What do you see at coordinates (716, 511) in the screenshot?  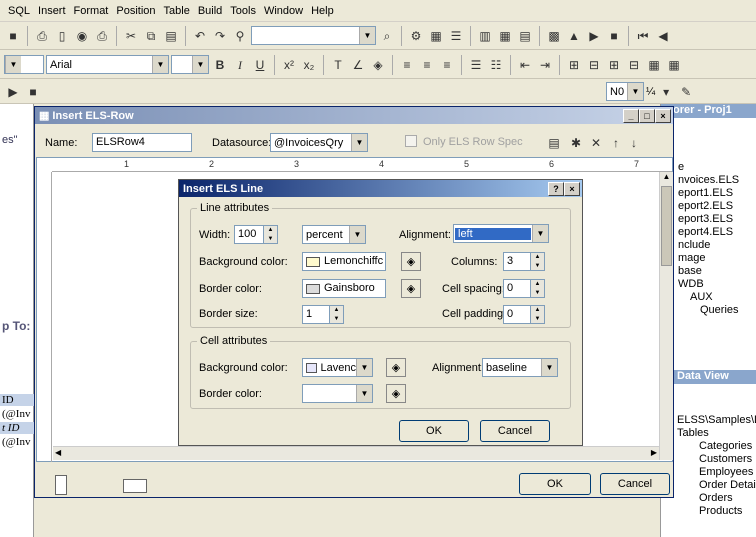 I see `tree-item: Products` at bounding box center [716, 511].